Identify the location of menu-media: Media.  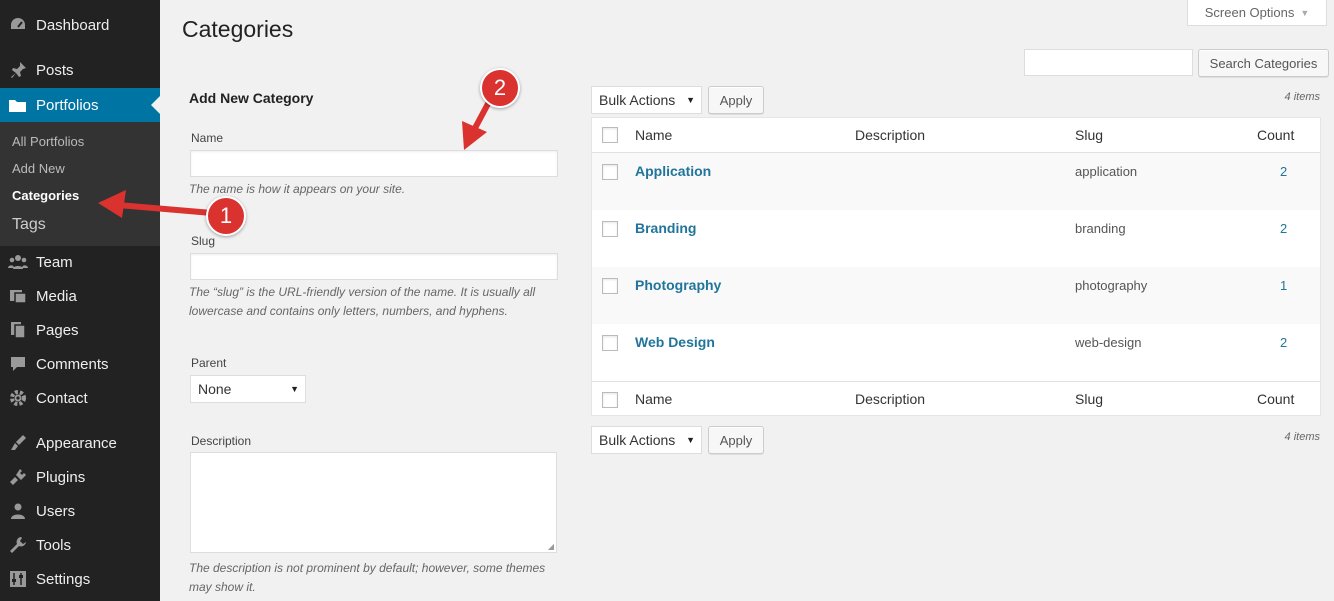
(80, 296).